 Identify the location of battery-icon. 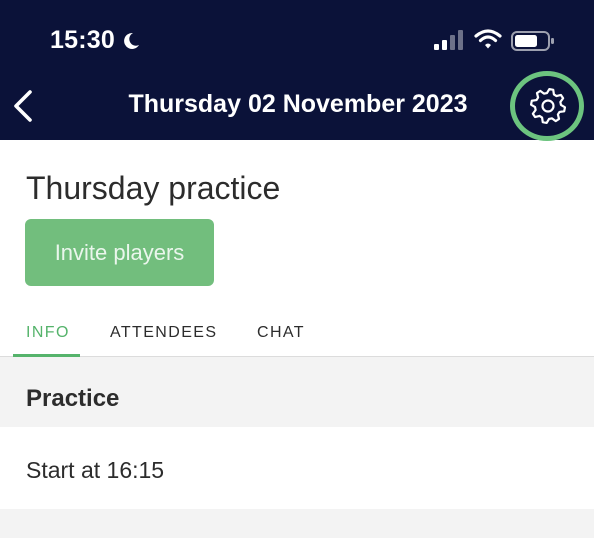
(532, 41).